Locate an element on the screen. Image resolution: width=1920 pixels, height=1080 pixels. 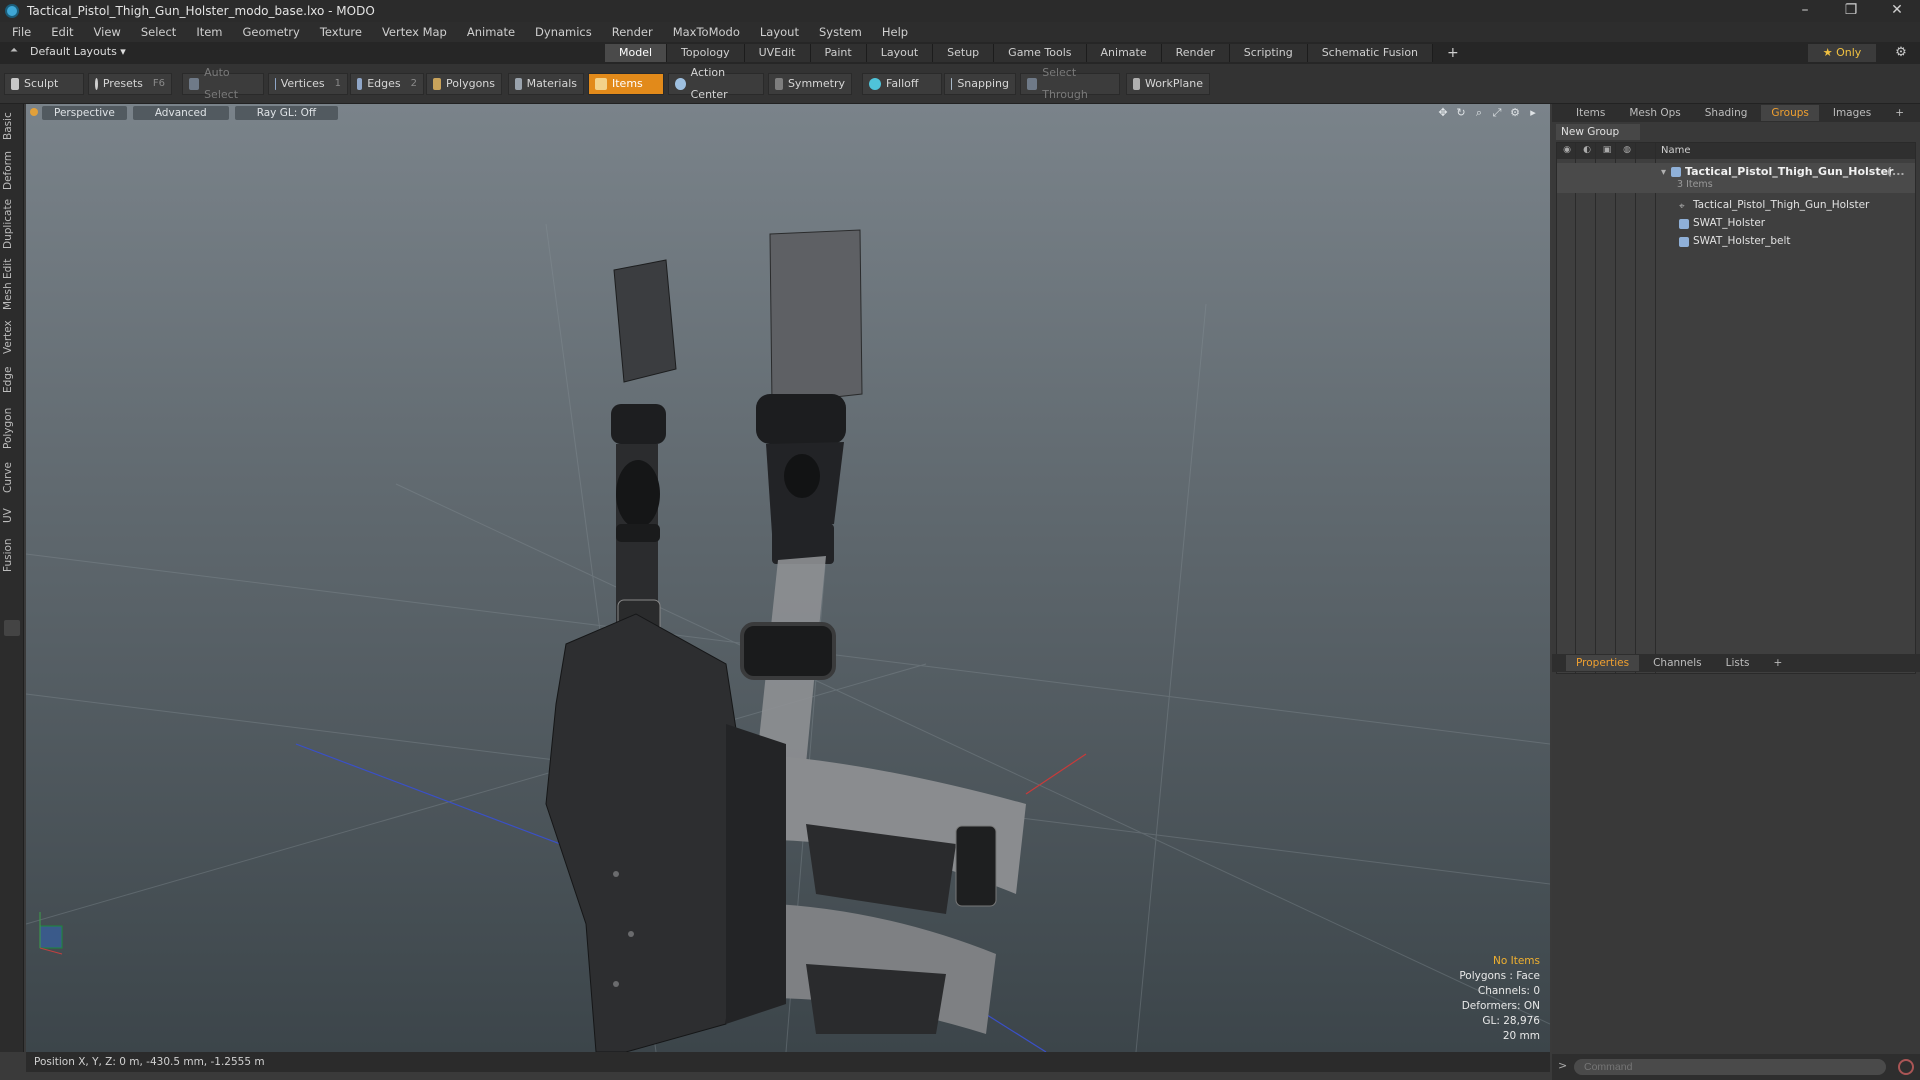
menu-layout: Layout is located at coordinates (779, 32).